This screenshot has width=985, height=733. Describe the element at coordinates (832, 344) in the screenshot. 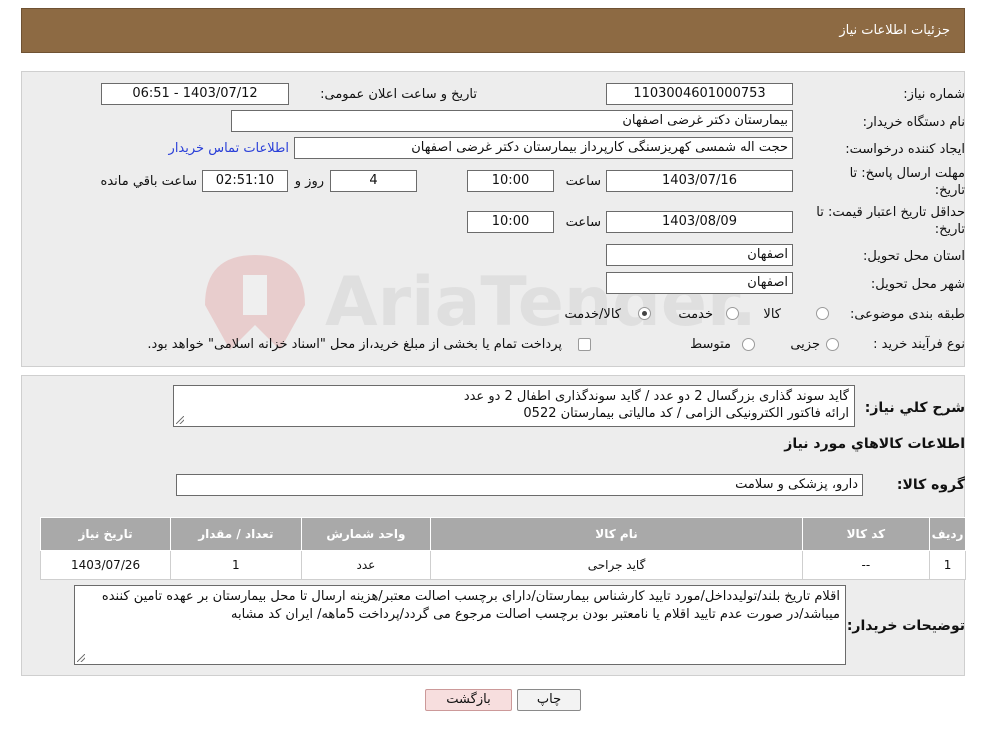

I see `purchase-radio-minor` at that location.